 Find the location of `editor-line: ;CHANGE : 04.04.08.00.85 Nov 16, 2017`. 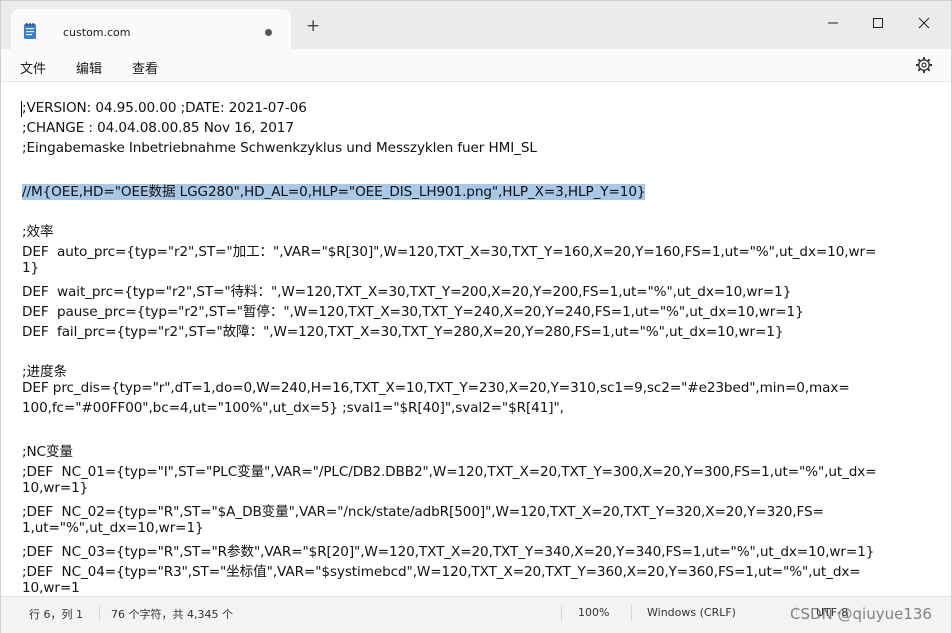

editor-line: ;CHANGE : 04.04.08.00.85 Nov 16, 2017 is located at coordinates (158, 128).